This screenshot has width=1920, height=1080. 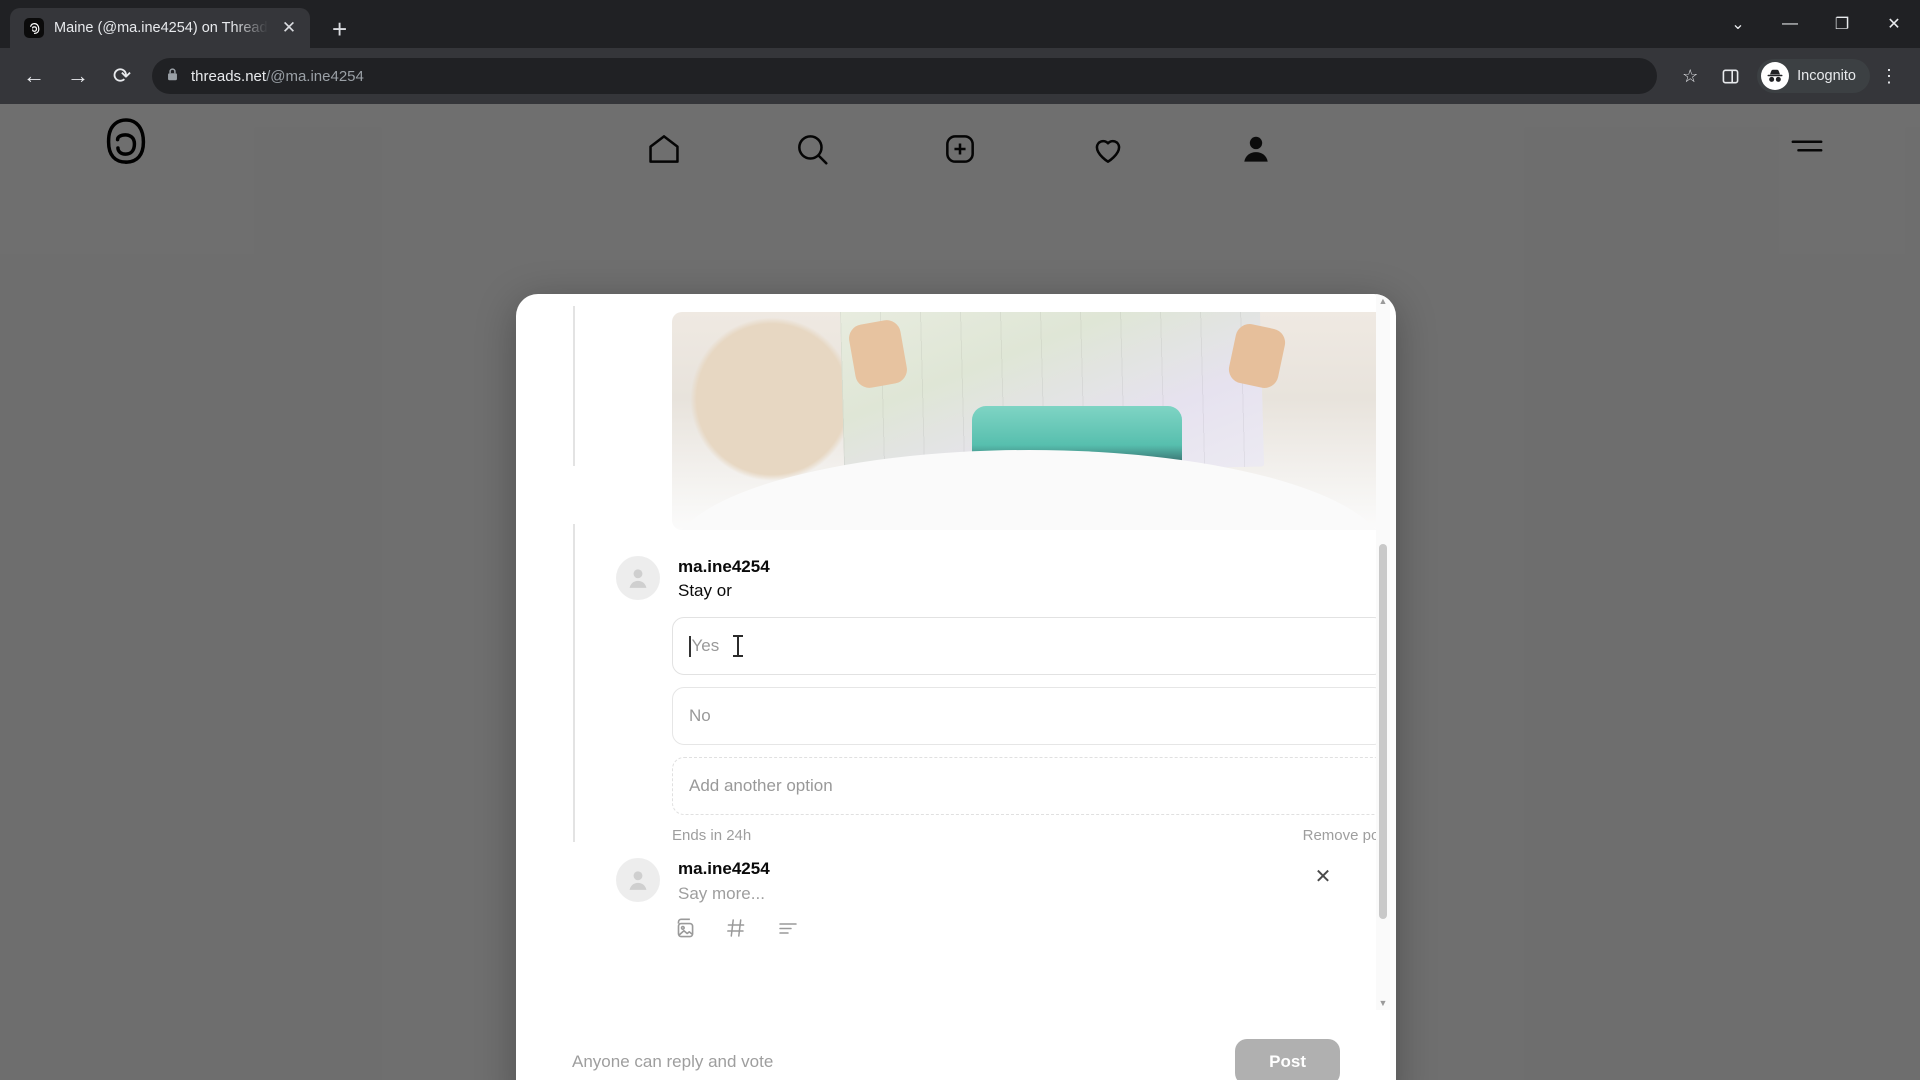 I want to click on reload-button: ⟳, so click(x=122, y=76).